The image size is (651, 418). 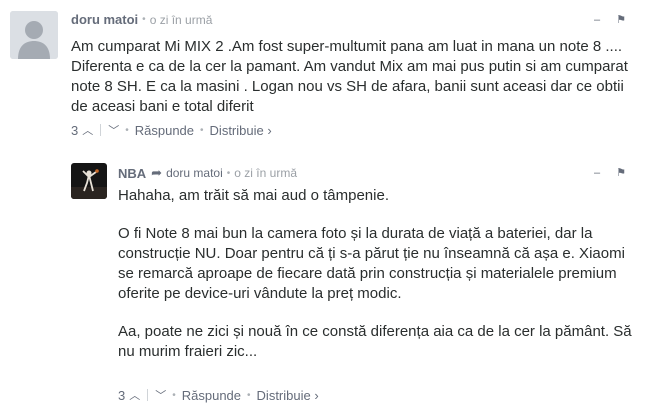 What do you see at coordinates (194, 173) in the screenshot?
I see `parent-comment-author: doru matoi` at bounding box center [194, 173].